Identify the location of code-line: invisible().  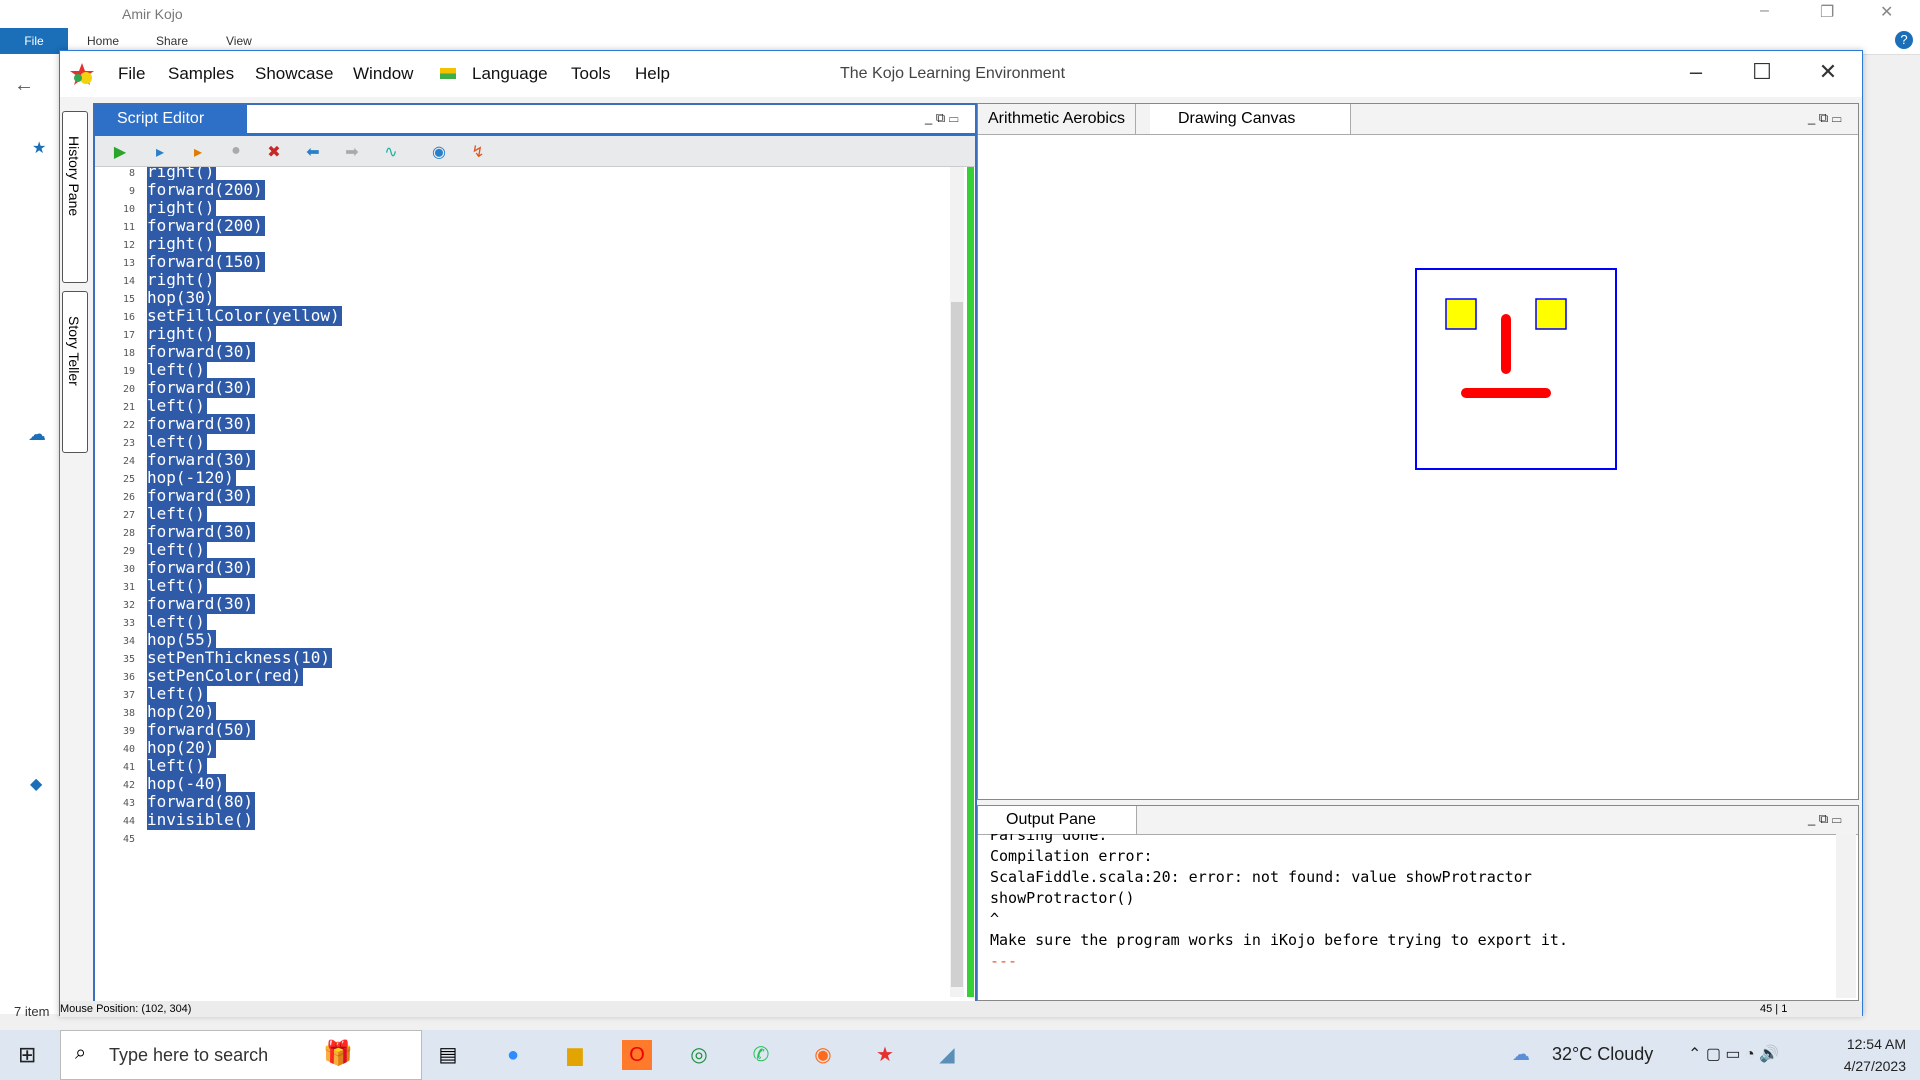
(201, 820).